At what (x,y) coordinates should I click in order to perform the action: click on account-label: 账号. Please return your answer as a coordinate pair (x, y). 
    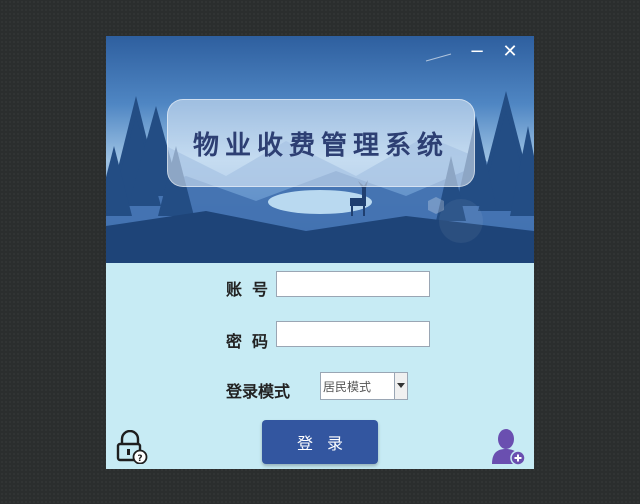
    Looking at the image, I should click on (252, 289).